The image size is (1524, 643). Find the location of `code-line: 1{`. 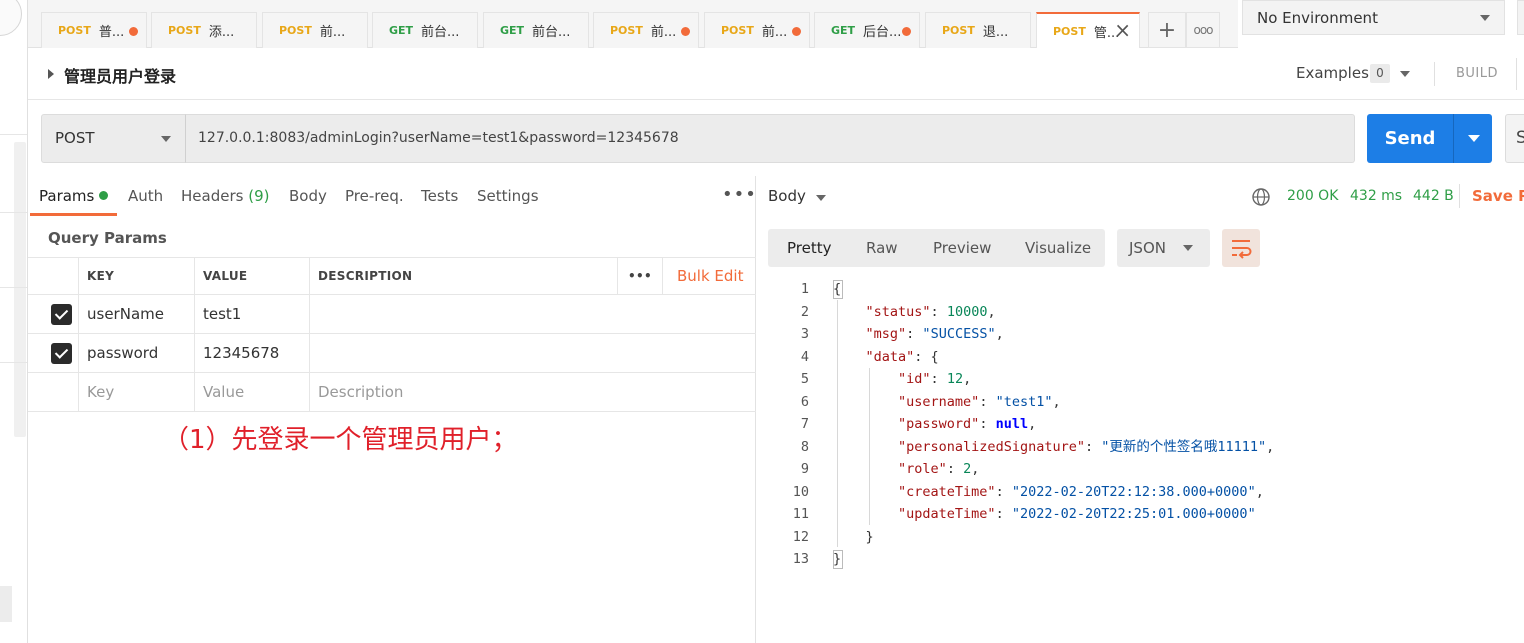

code-line: 1{ is located at coordinates (1140, 289).